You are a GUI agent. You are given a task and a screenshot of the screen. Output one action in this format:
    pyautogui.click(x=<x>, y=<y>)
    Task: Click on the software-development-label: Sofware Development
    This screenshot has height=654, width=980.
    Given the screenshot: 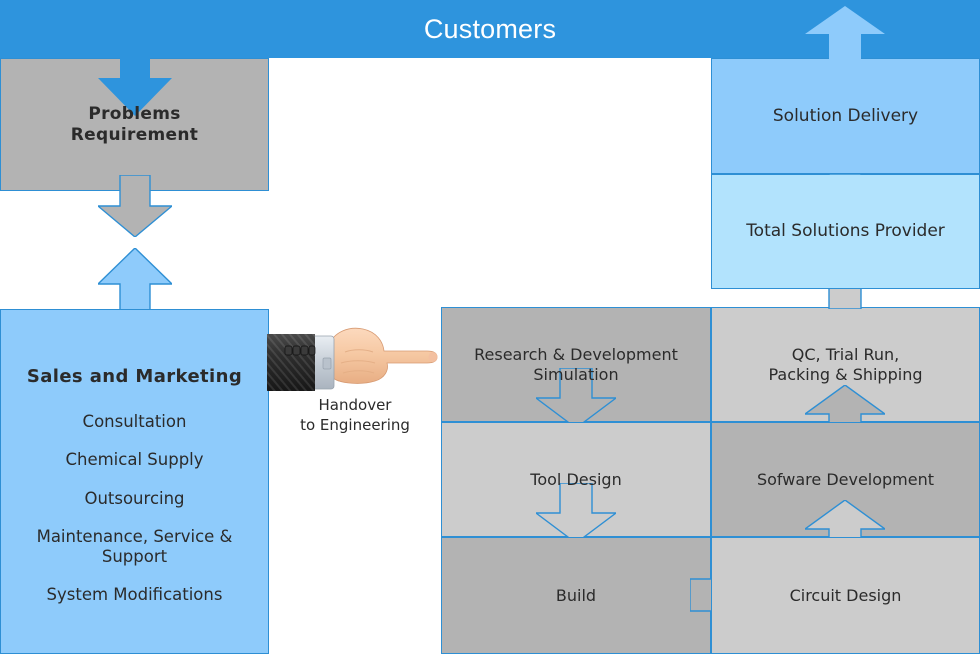 What is the action you would take?
    pyautogui.click(x=845, y=479)
    